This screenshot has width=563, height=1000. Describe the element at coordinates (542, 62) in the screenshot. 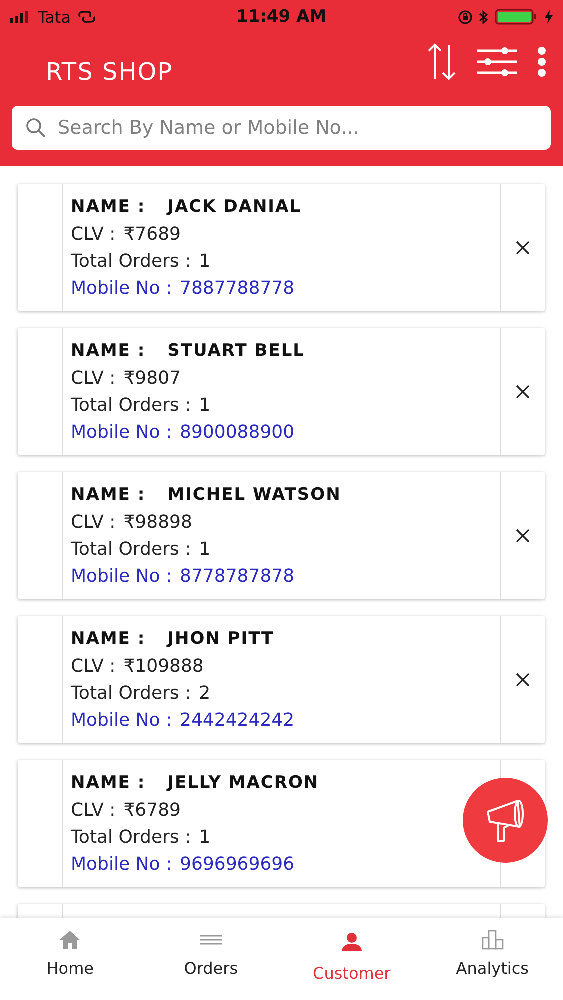

I see `more-icon` at that location.